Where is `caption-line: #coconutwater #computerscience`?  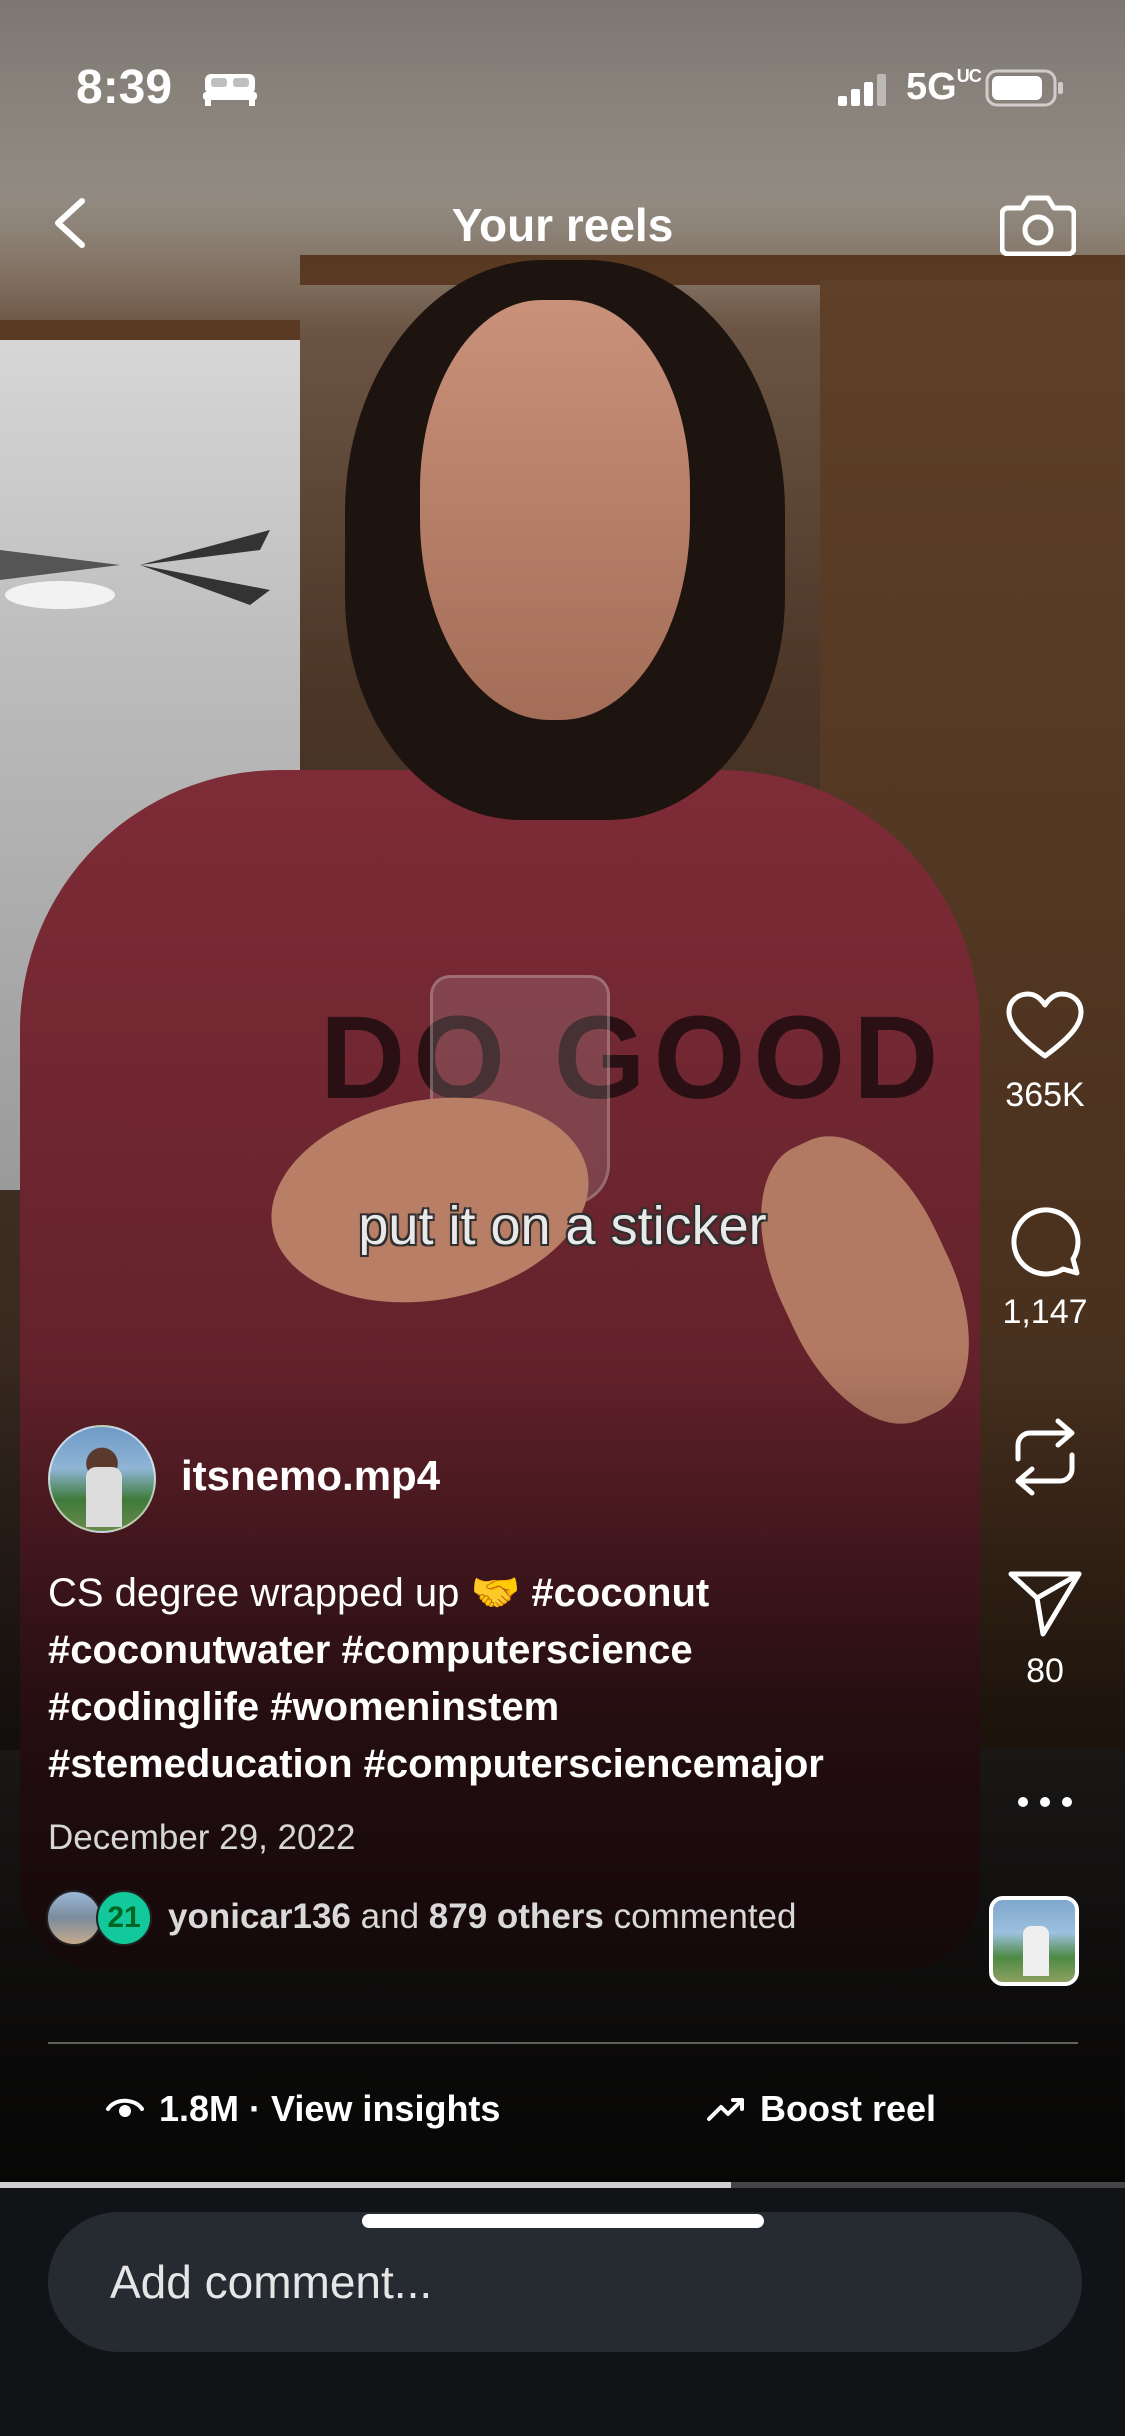
caption-line: #coconutwater #computerscience is located at coordinates (498, 1650).